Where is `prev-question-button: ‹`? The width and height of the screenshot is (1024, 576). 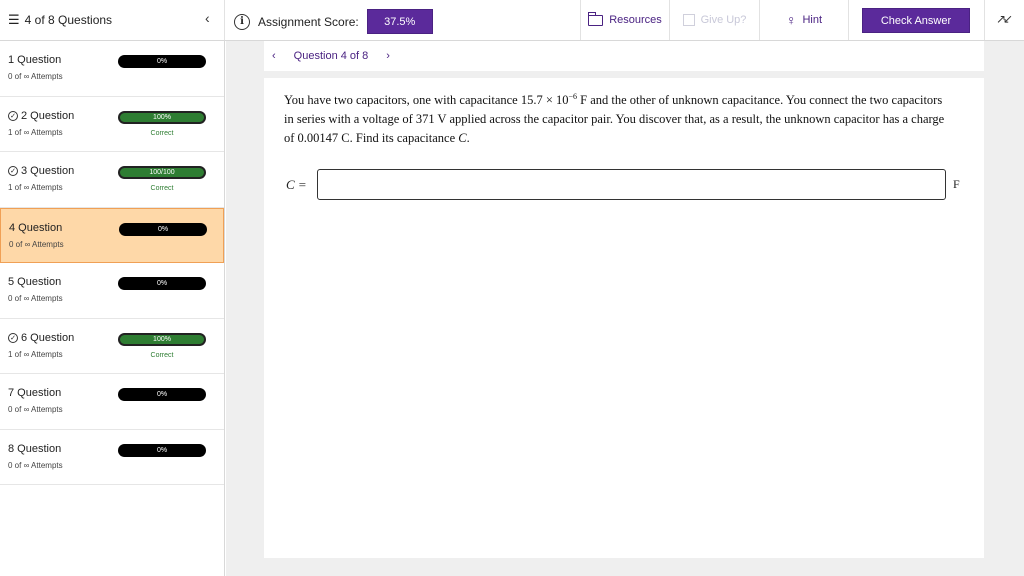 prev-question-button: ‹ is located at coordinates (274, 56).